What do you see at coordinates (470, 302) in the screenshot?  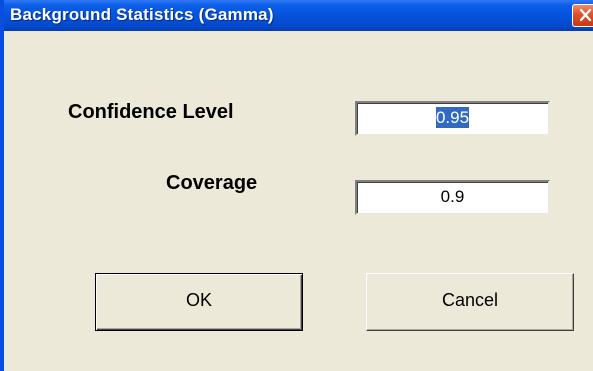 I see `cancel-button: Cancel` at bounding box center [470, 302].